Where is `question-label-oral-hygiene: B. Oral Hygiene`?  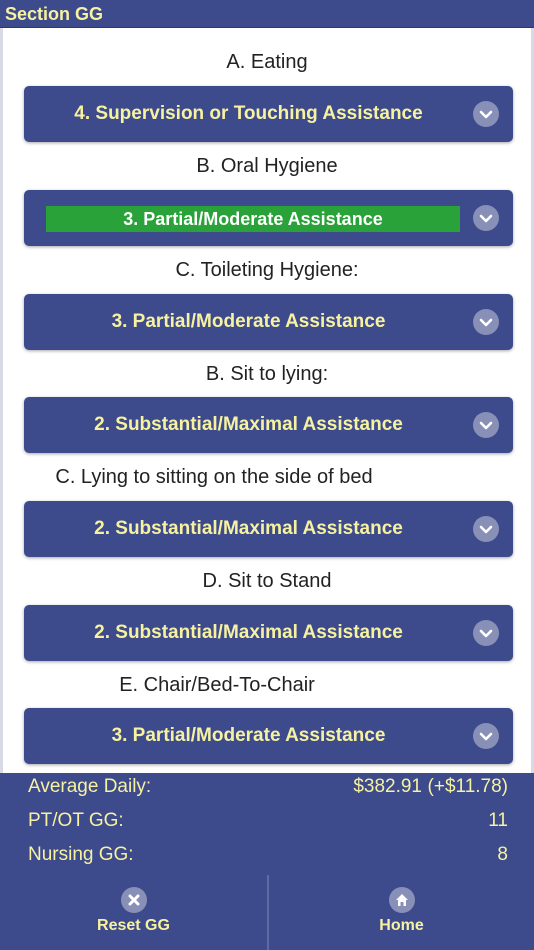 question-label-oral-hygiene: B. Oral Hygiene is located at coordinates (267, 166).